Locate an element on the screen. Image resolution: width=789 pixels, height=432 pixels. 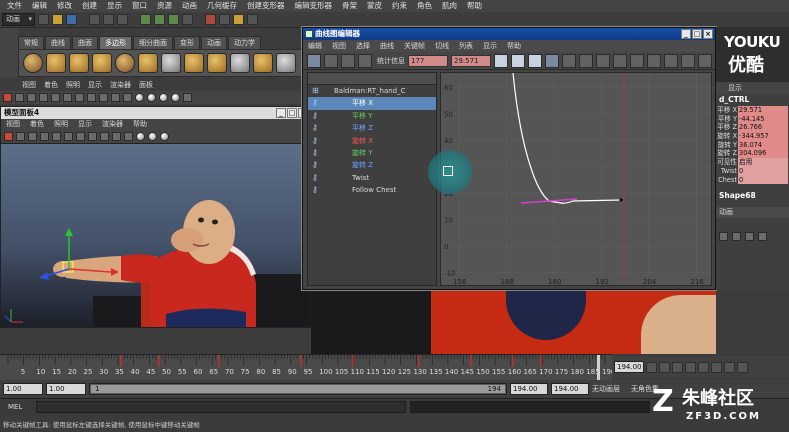
menu-set-dropdown: 动画 is located at coordinates (18, 19).